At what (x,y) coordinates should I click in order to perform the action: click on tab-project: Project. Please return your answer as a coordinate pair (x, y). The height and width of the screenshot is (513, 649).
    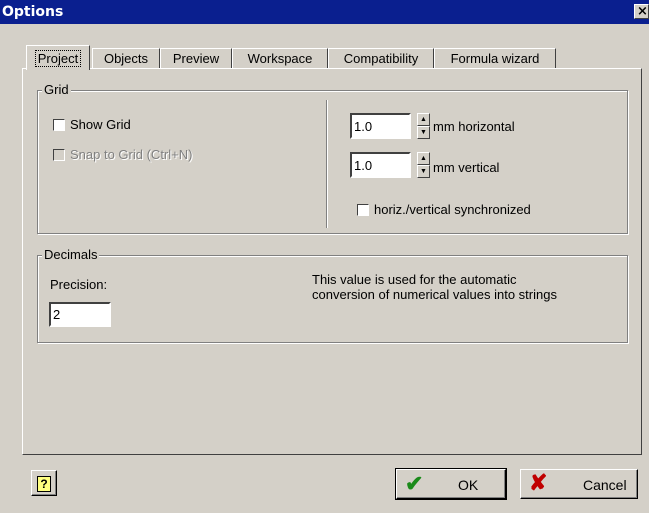
    Looking at the image, I should click on (58, 57).